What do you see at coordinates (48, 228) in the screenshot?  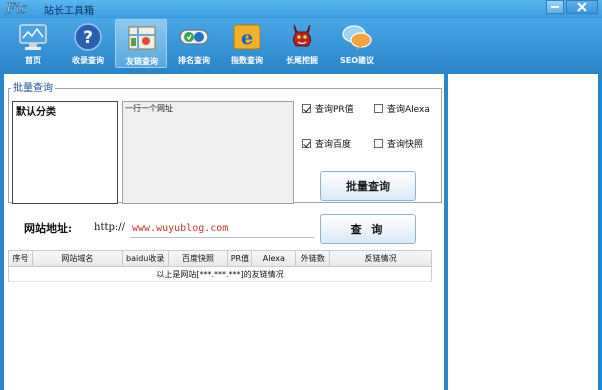 I see `site-address-label: 网站地址:` at bounding box center [48, 228].